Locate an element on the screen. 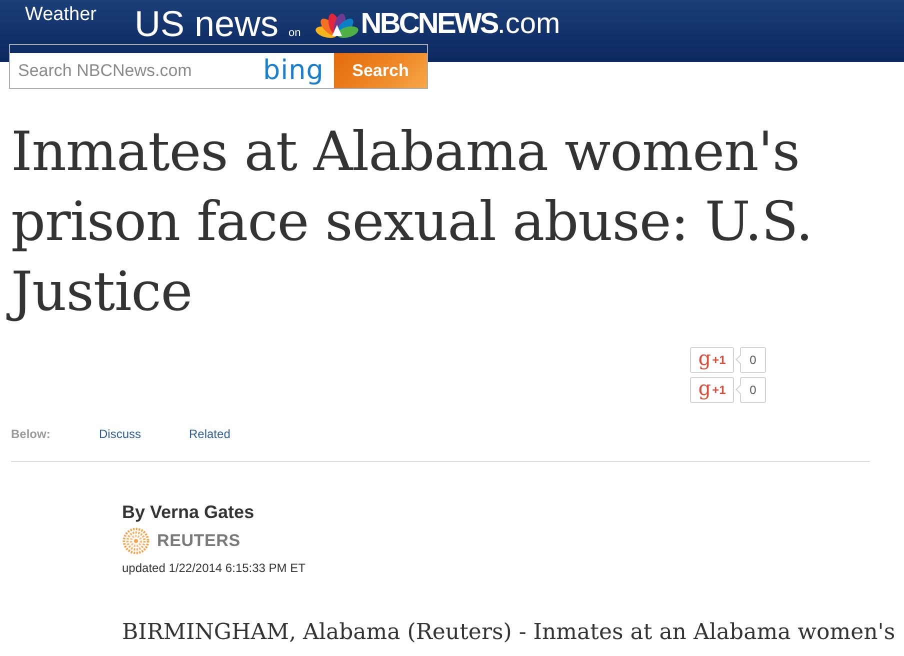  source-name: REUTERS is located at coordinates (198, 541).